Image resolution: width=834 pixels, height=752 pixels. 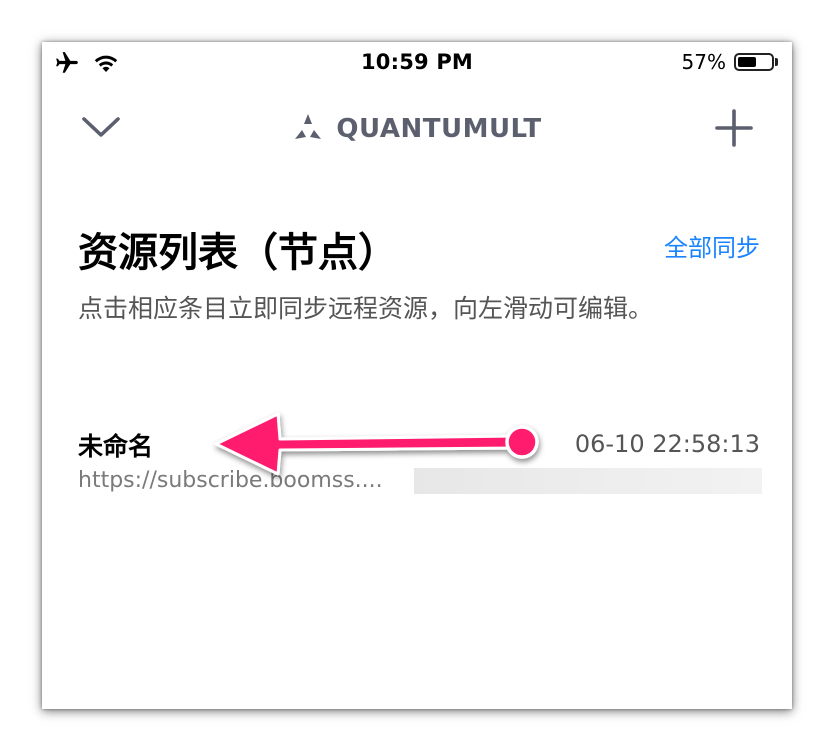 What do you see at coordinates (439, 129) in the screenshot?
I see `app-title: QUANTUMULT` at bounding box center [439, 129].